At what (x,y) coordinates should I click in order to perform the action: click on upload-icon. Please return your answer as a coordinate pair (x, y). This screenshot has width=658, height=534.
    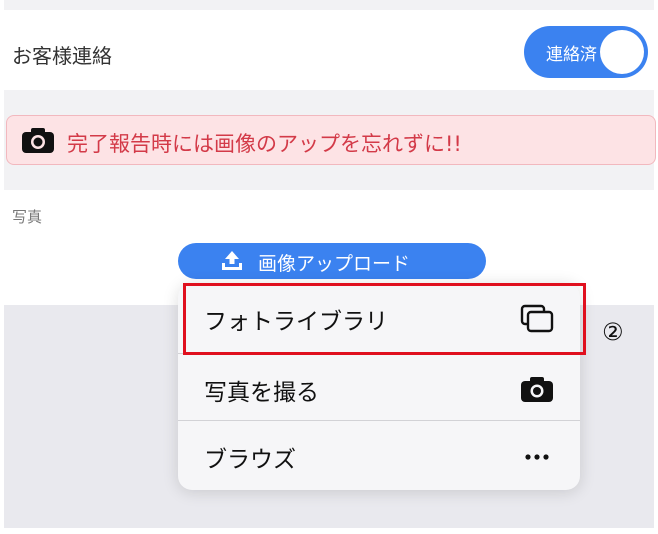
    Looking at the image, I should click on (232, 261).